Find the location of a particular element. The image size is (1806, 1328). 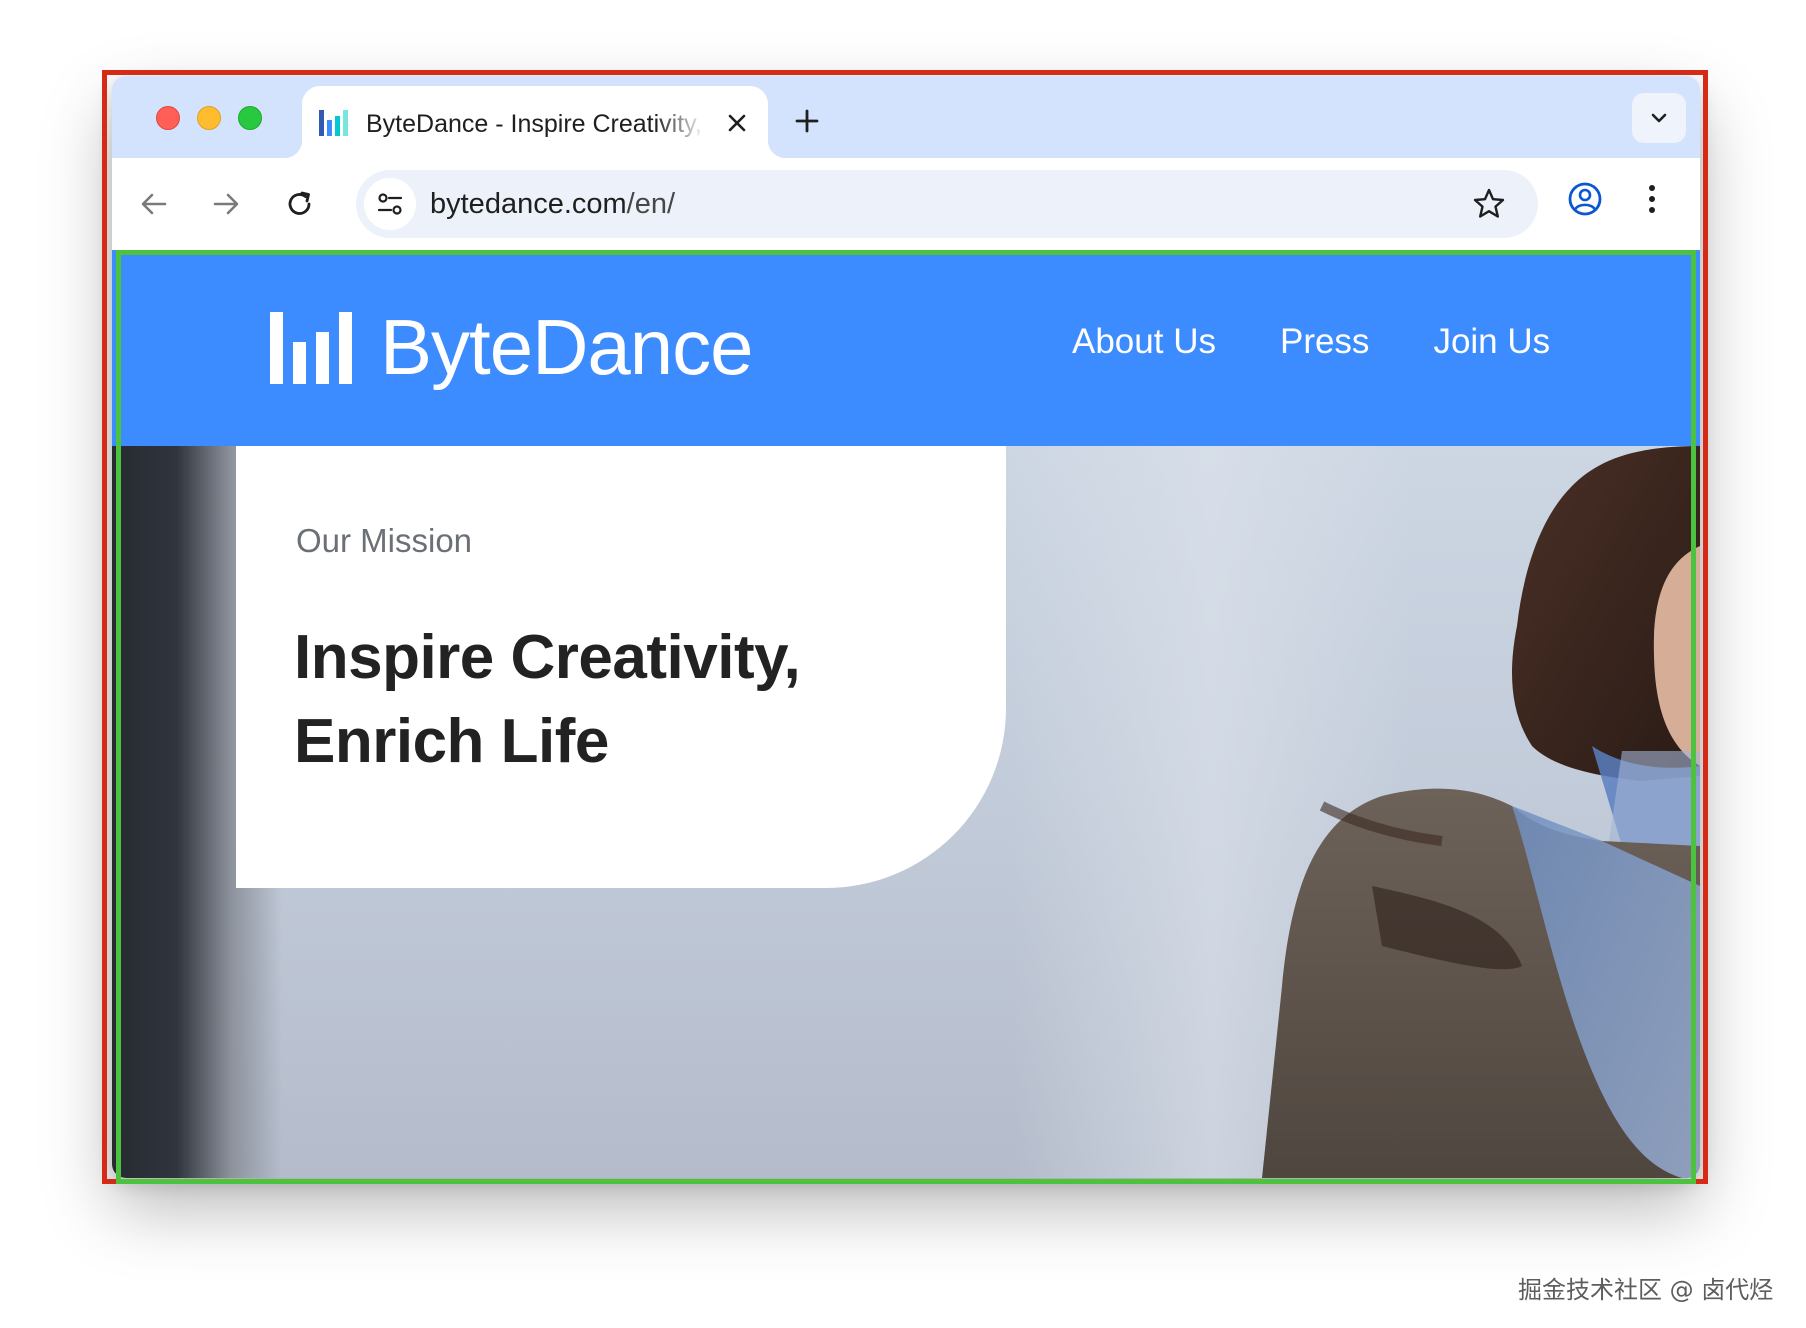

url-host: bytedance.com is located at coordinates (528, 204).